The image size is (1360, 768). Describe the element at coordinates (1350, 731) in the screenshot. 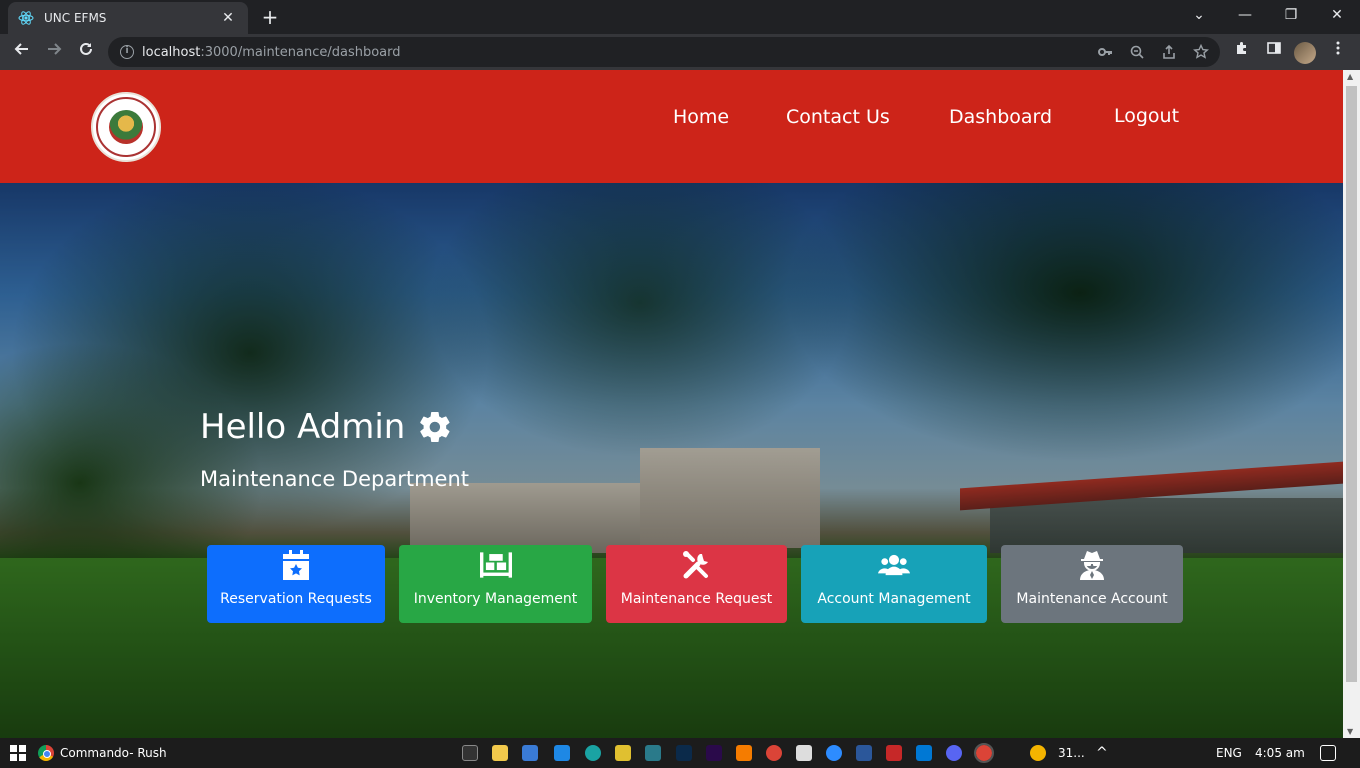

I see `scroll-down-arrow-icon: ▼` at that location.